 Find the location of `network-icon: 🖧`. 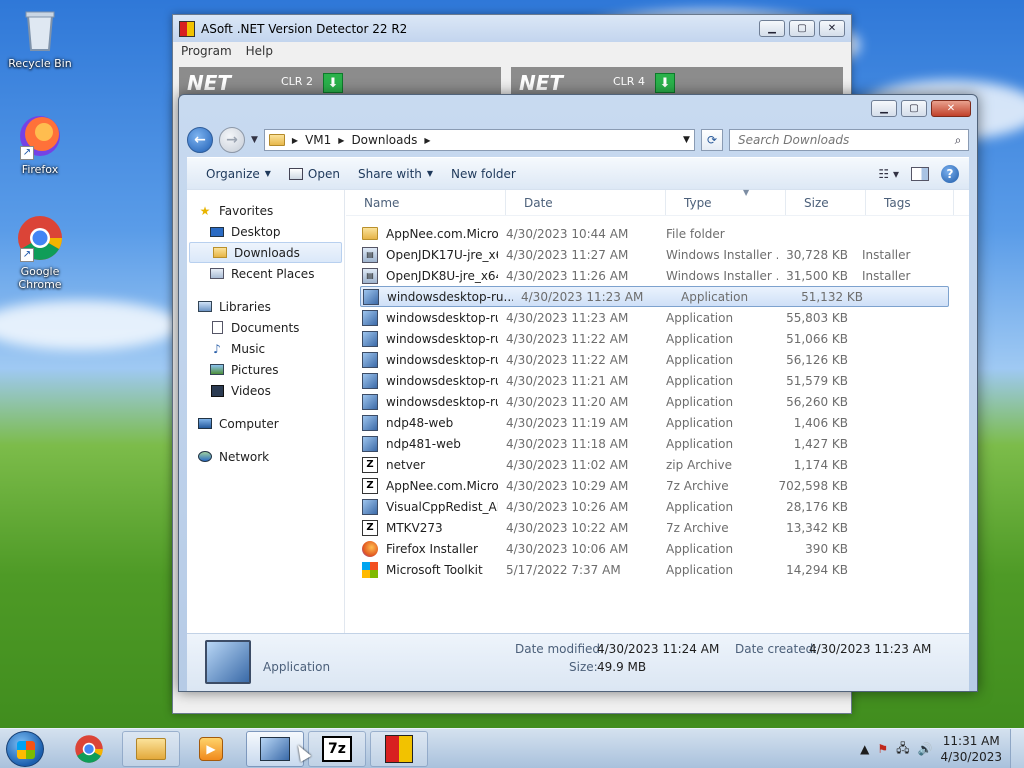

network-icon: 🖧 is located at coordinates (902, 749).